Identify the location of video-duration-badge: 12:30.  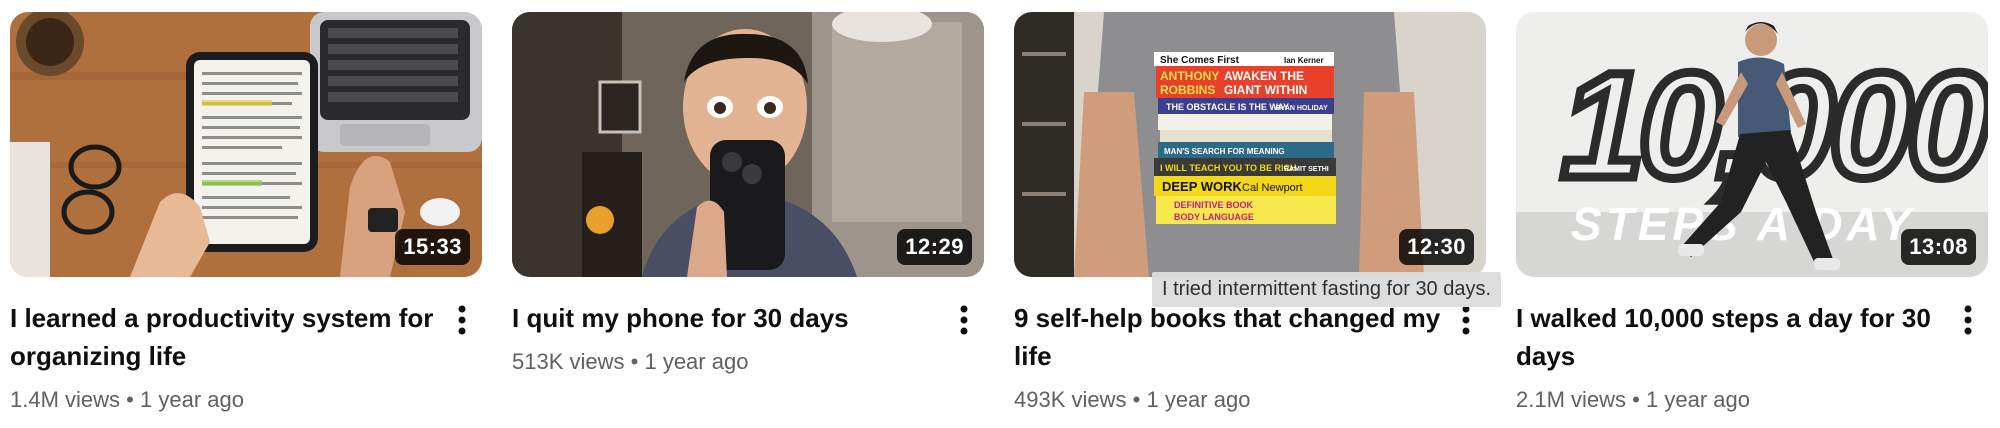
(1436, 247).